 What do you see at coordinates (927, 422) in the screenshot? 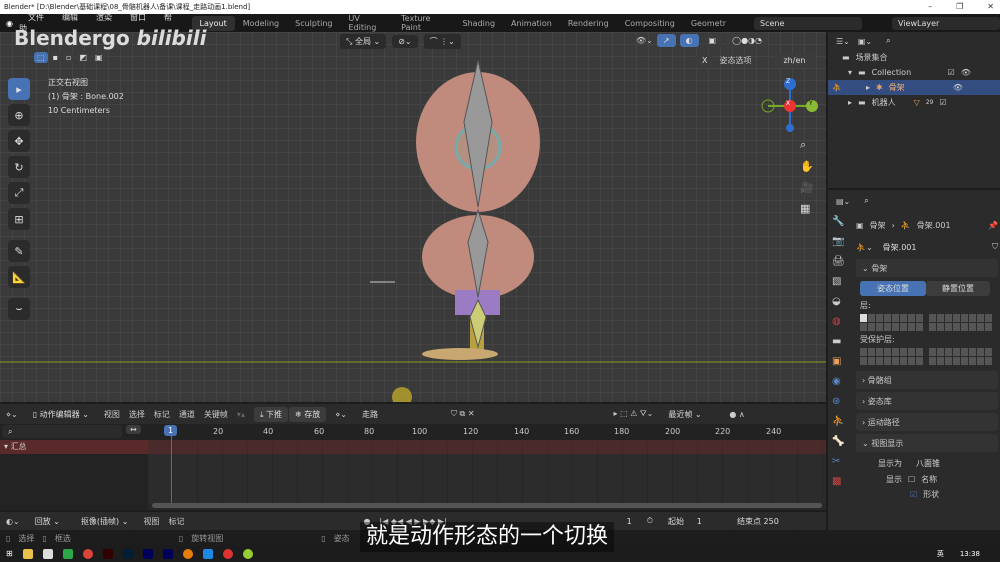
I see `section-motion-paths: › 运动路径` at bounding box center [927, 422].